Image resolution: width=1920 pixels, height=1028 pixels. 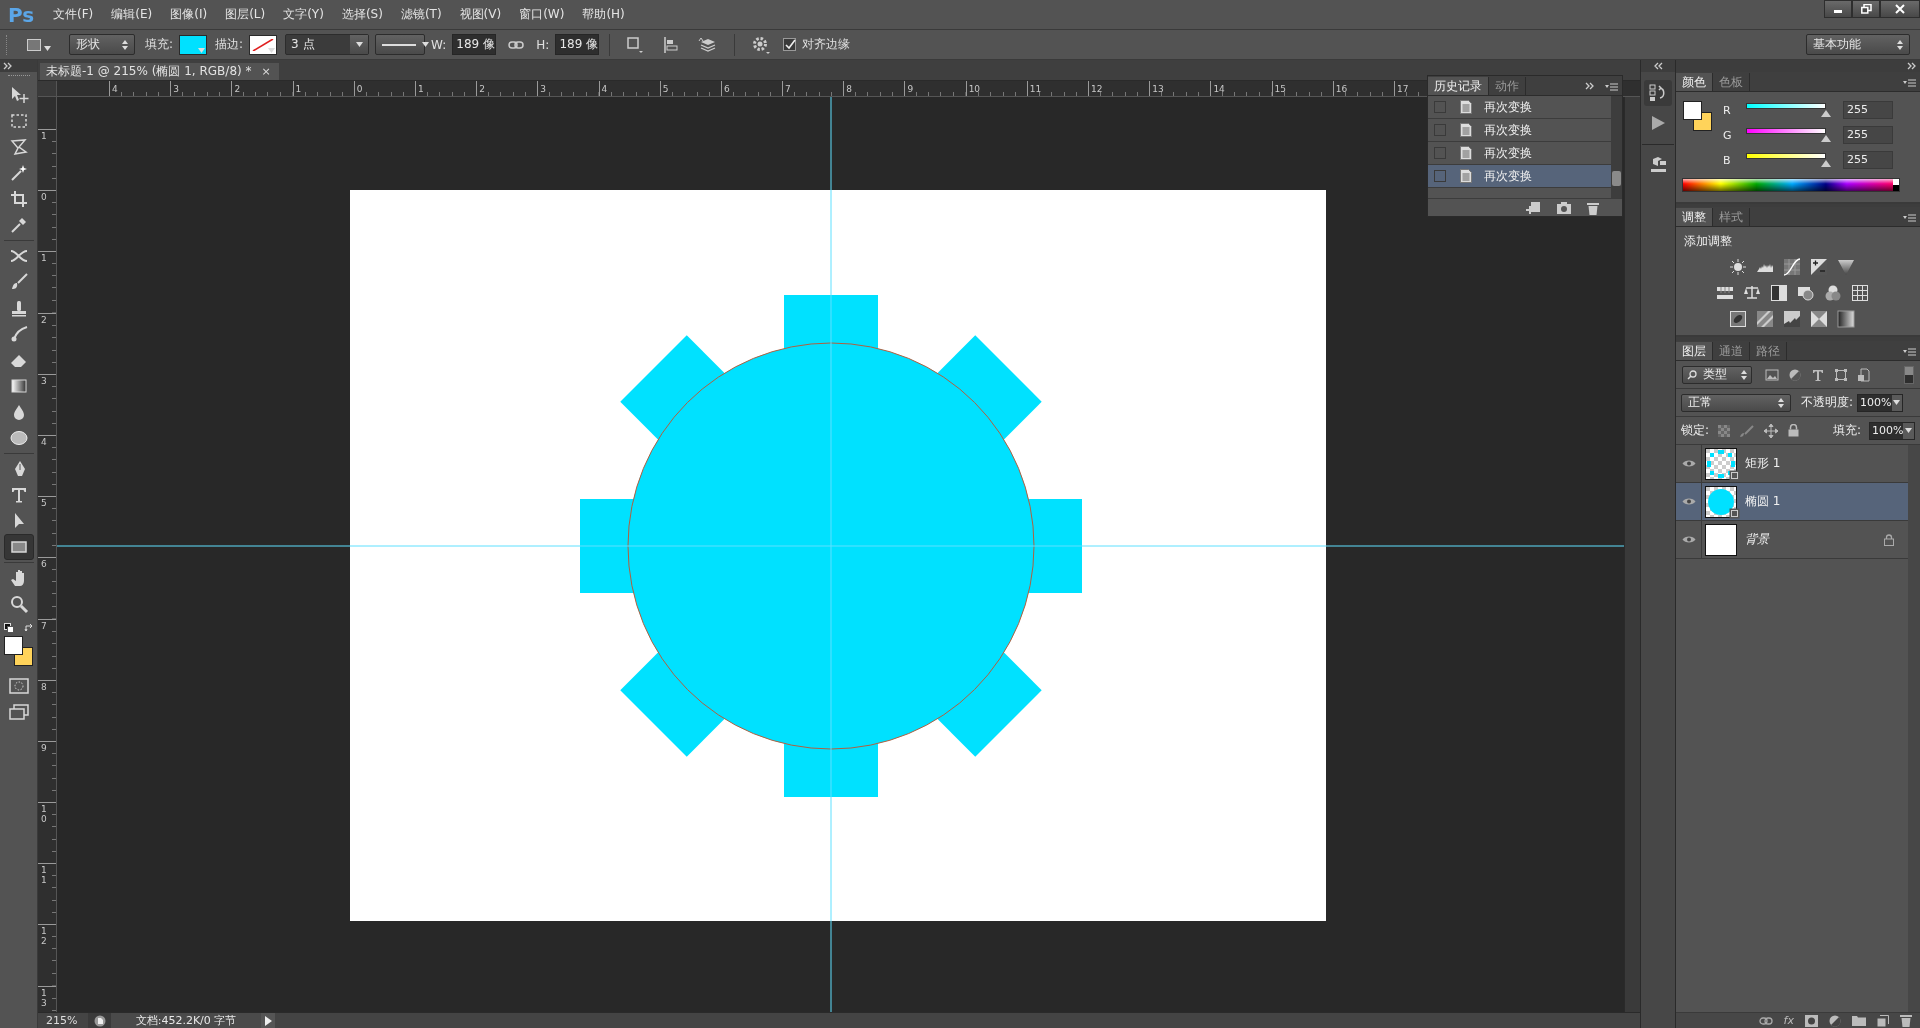 I want to click on height-field: 189 像, so click(x=577, y=44).